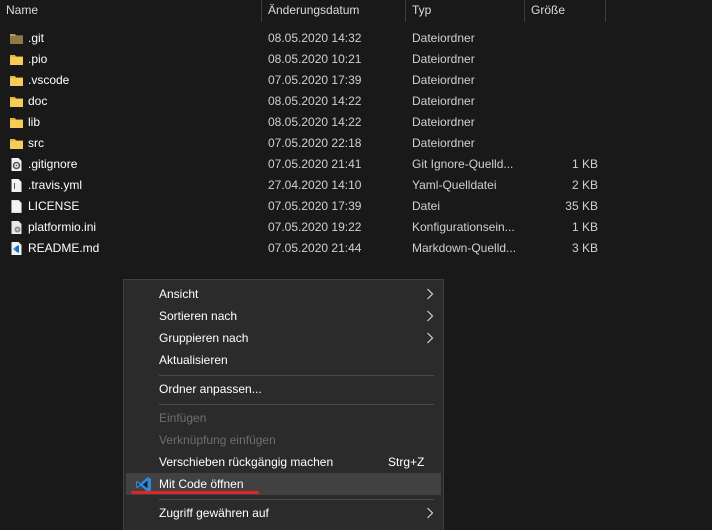  Describe the element at coordinates (315, 164) in the screenshot. I see `file-date: 07.05.2020 21:41` at that location.